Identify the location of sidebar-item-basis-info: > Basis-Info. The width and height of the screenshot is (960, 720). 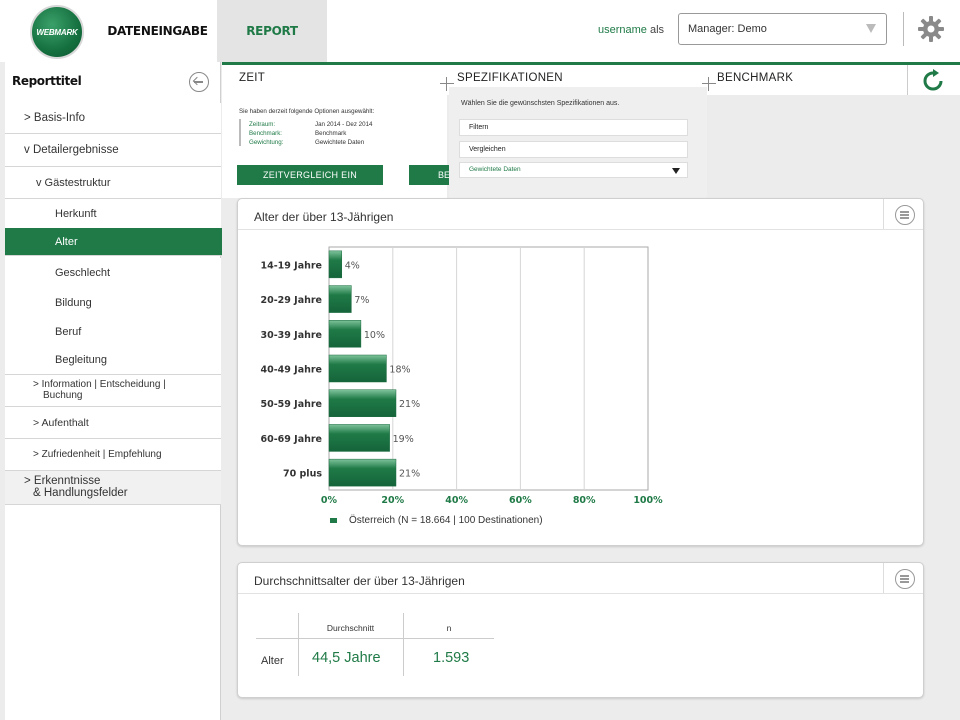
(113, 118).